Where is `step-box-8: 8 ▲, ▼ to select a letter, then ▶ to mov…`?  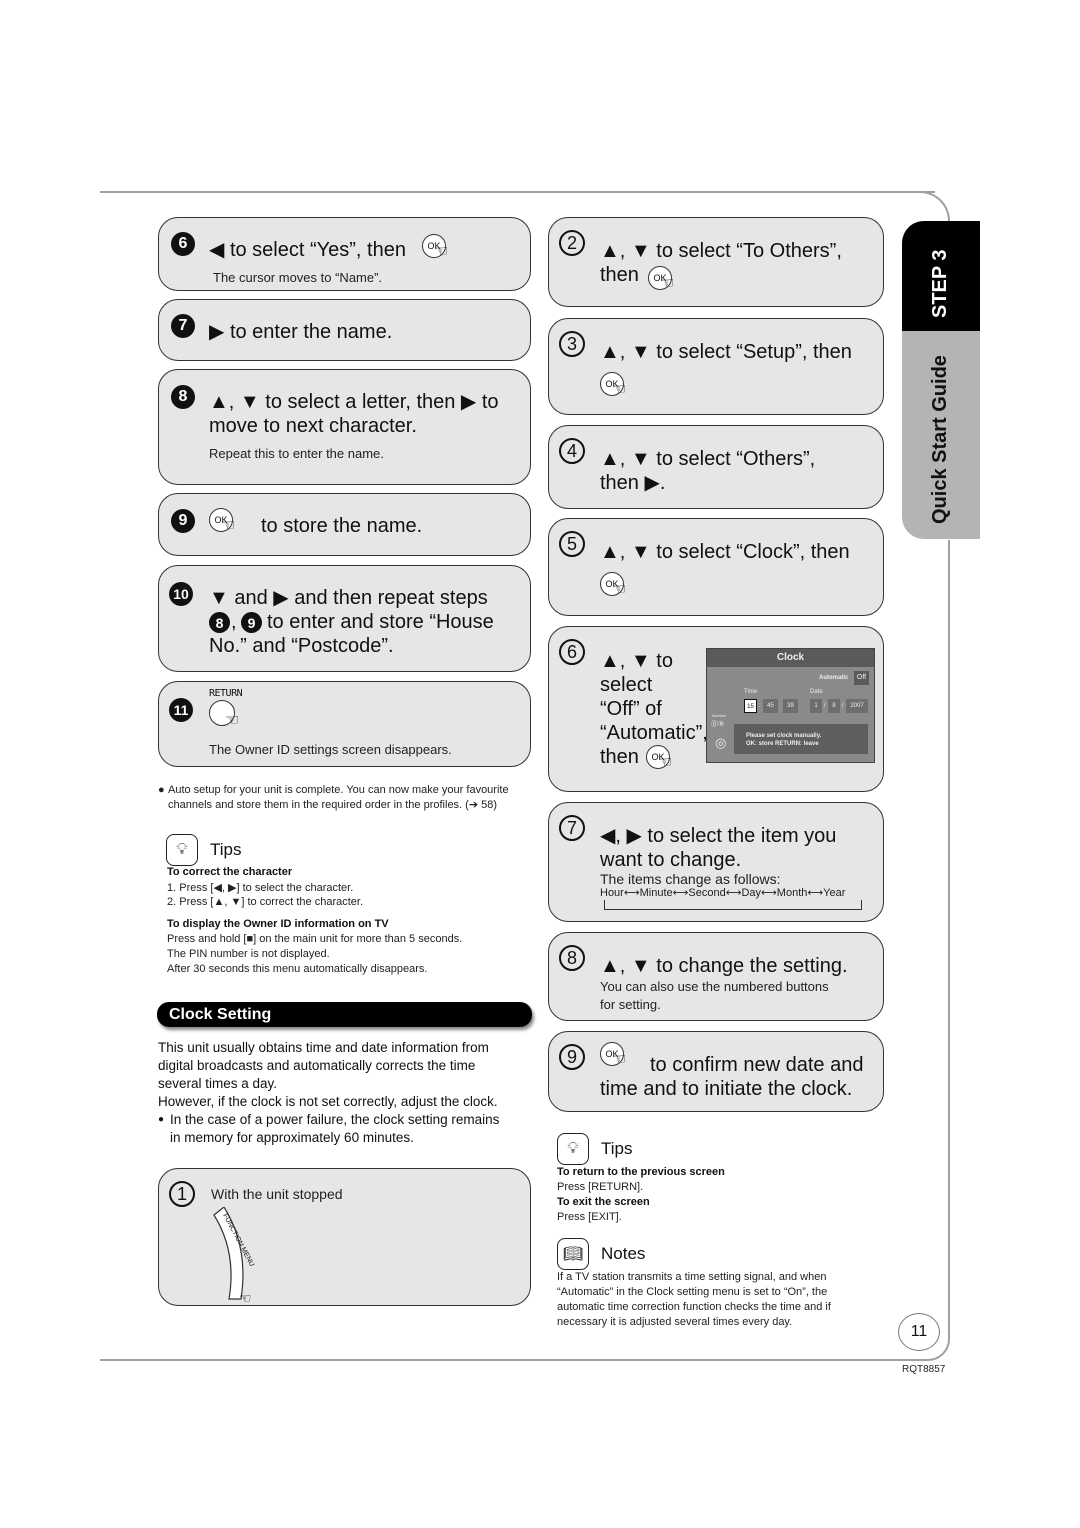
step-box-8: 8 ▲, ▼ to select a letter, then ▶ to mov… is located at coordinates (344, 427).